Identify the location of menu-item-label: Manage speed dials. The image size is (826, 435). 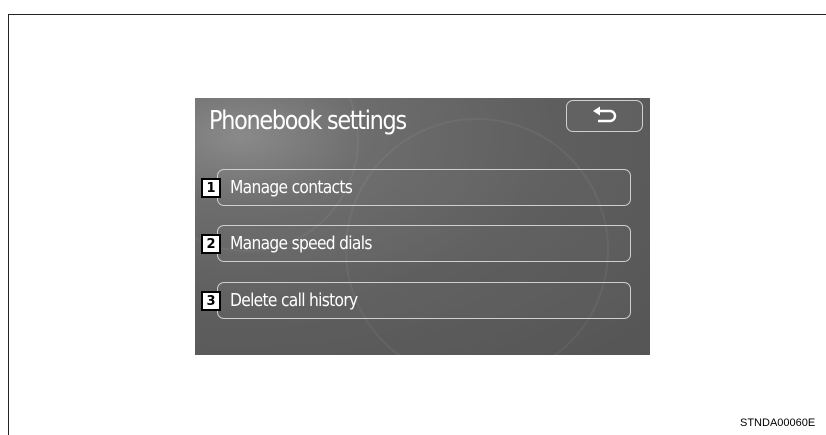
(301, 243).